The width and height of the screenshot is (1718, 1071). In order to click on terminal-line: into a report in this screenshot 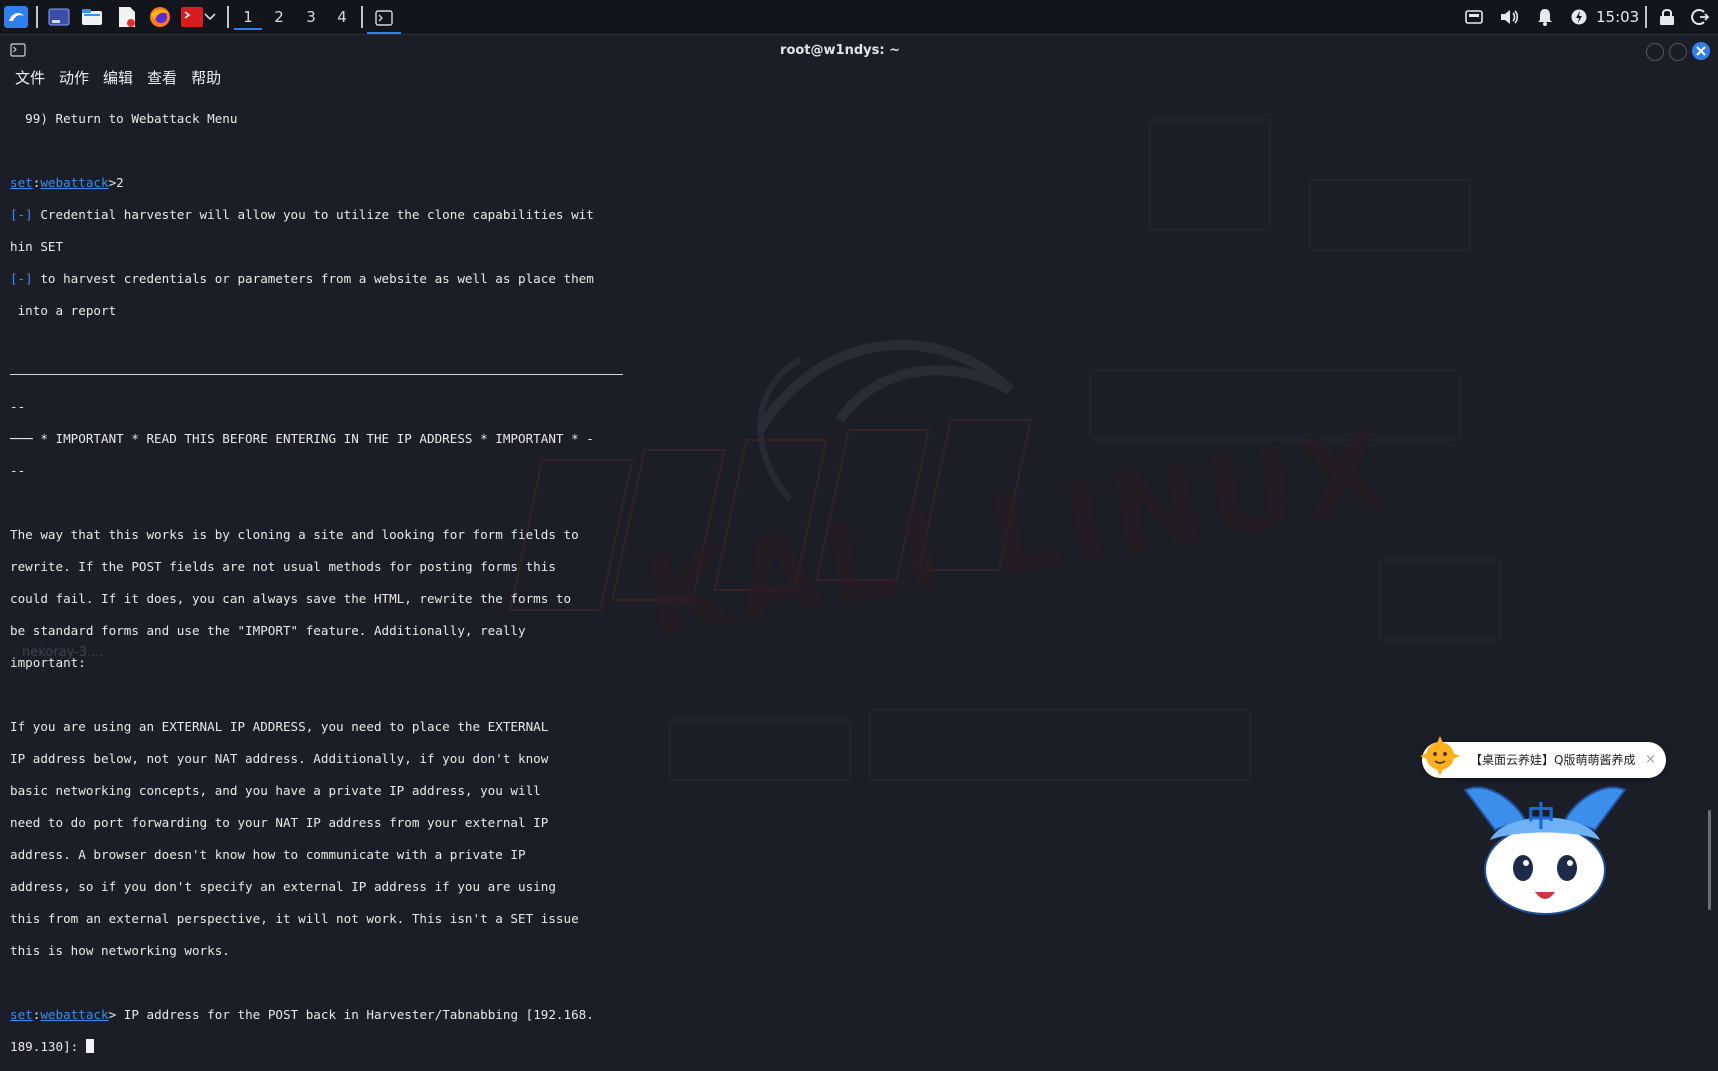, I will do `click(63, 310)`.